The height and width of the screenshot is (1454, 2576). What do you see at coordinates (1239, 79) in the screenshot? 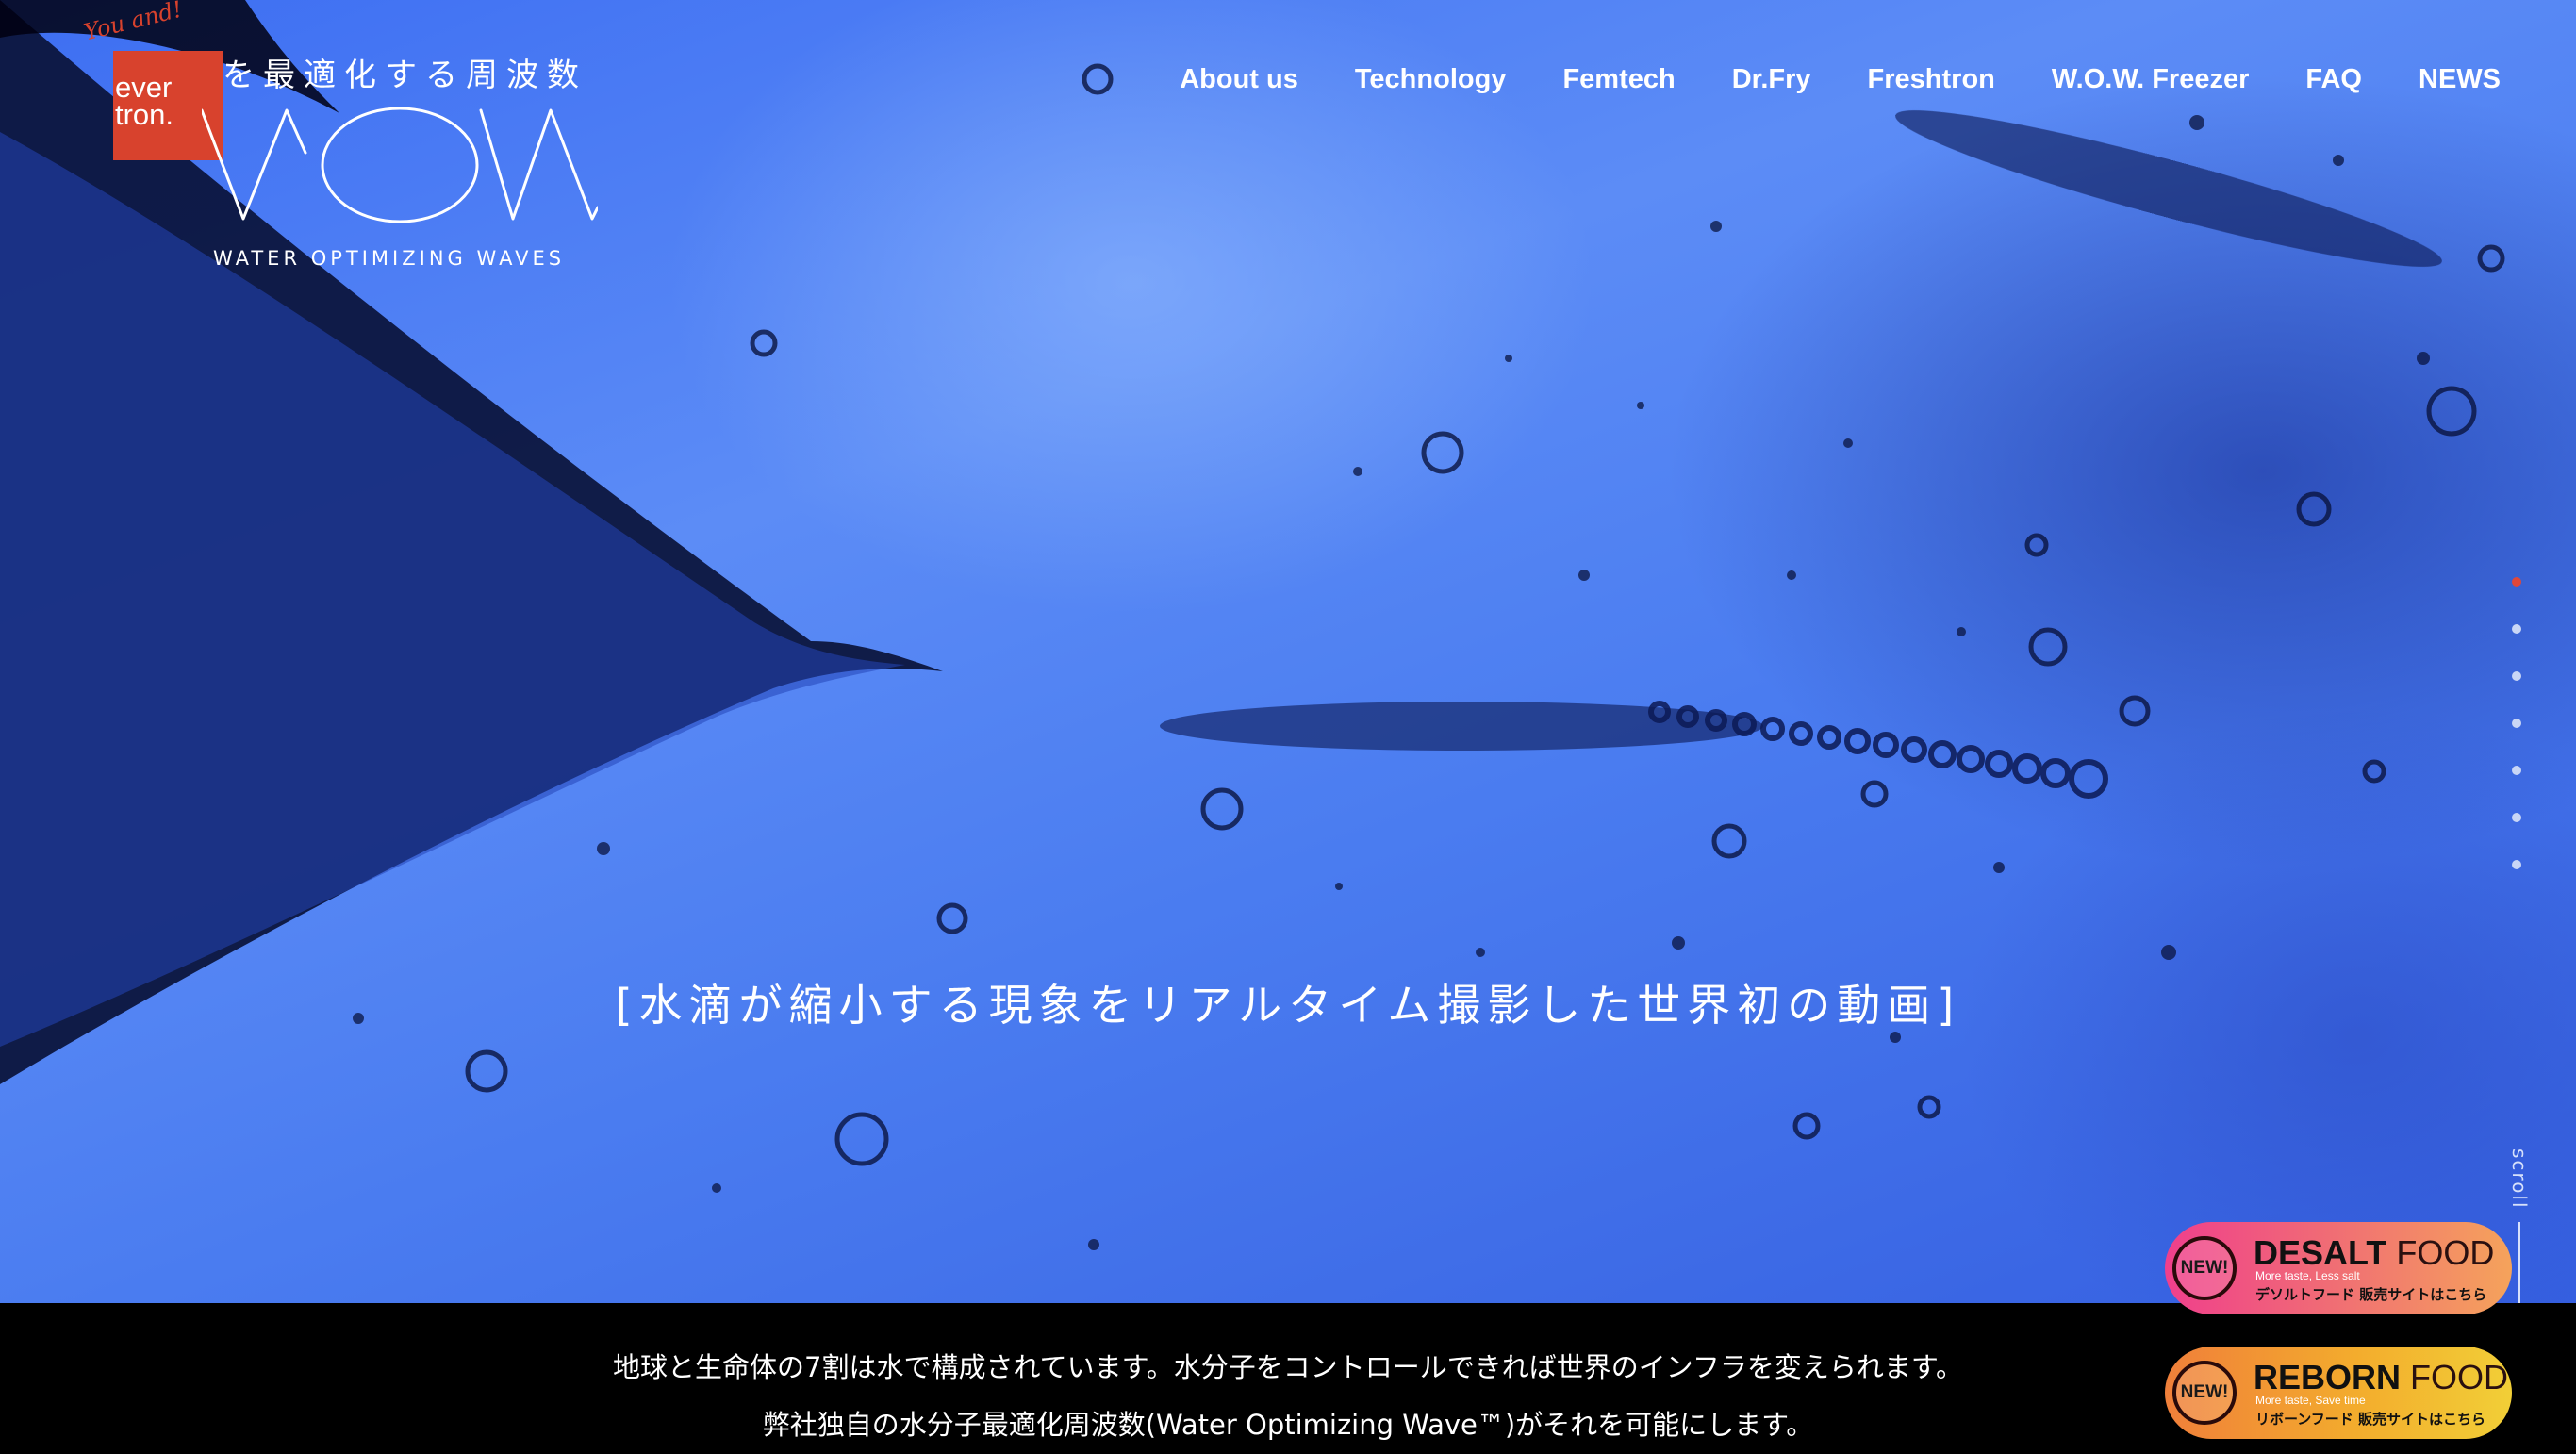
I see `nav-about-us: About us` at bounding box center [1239, 79].